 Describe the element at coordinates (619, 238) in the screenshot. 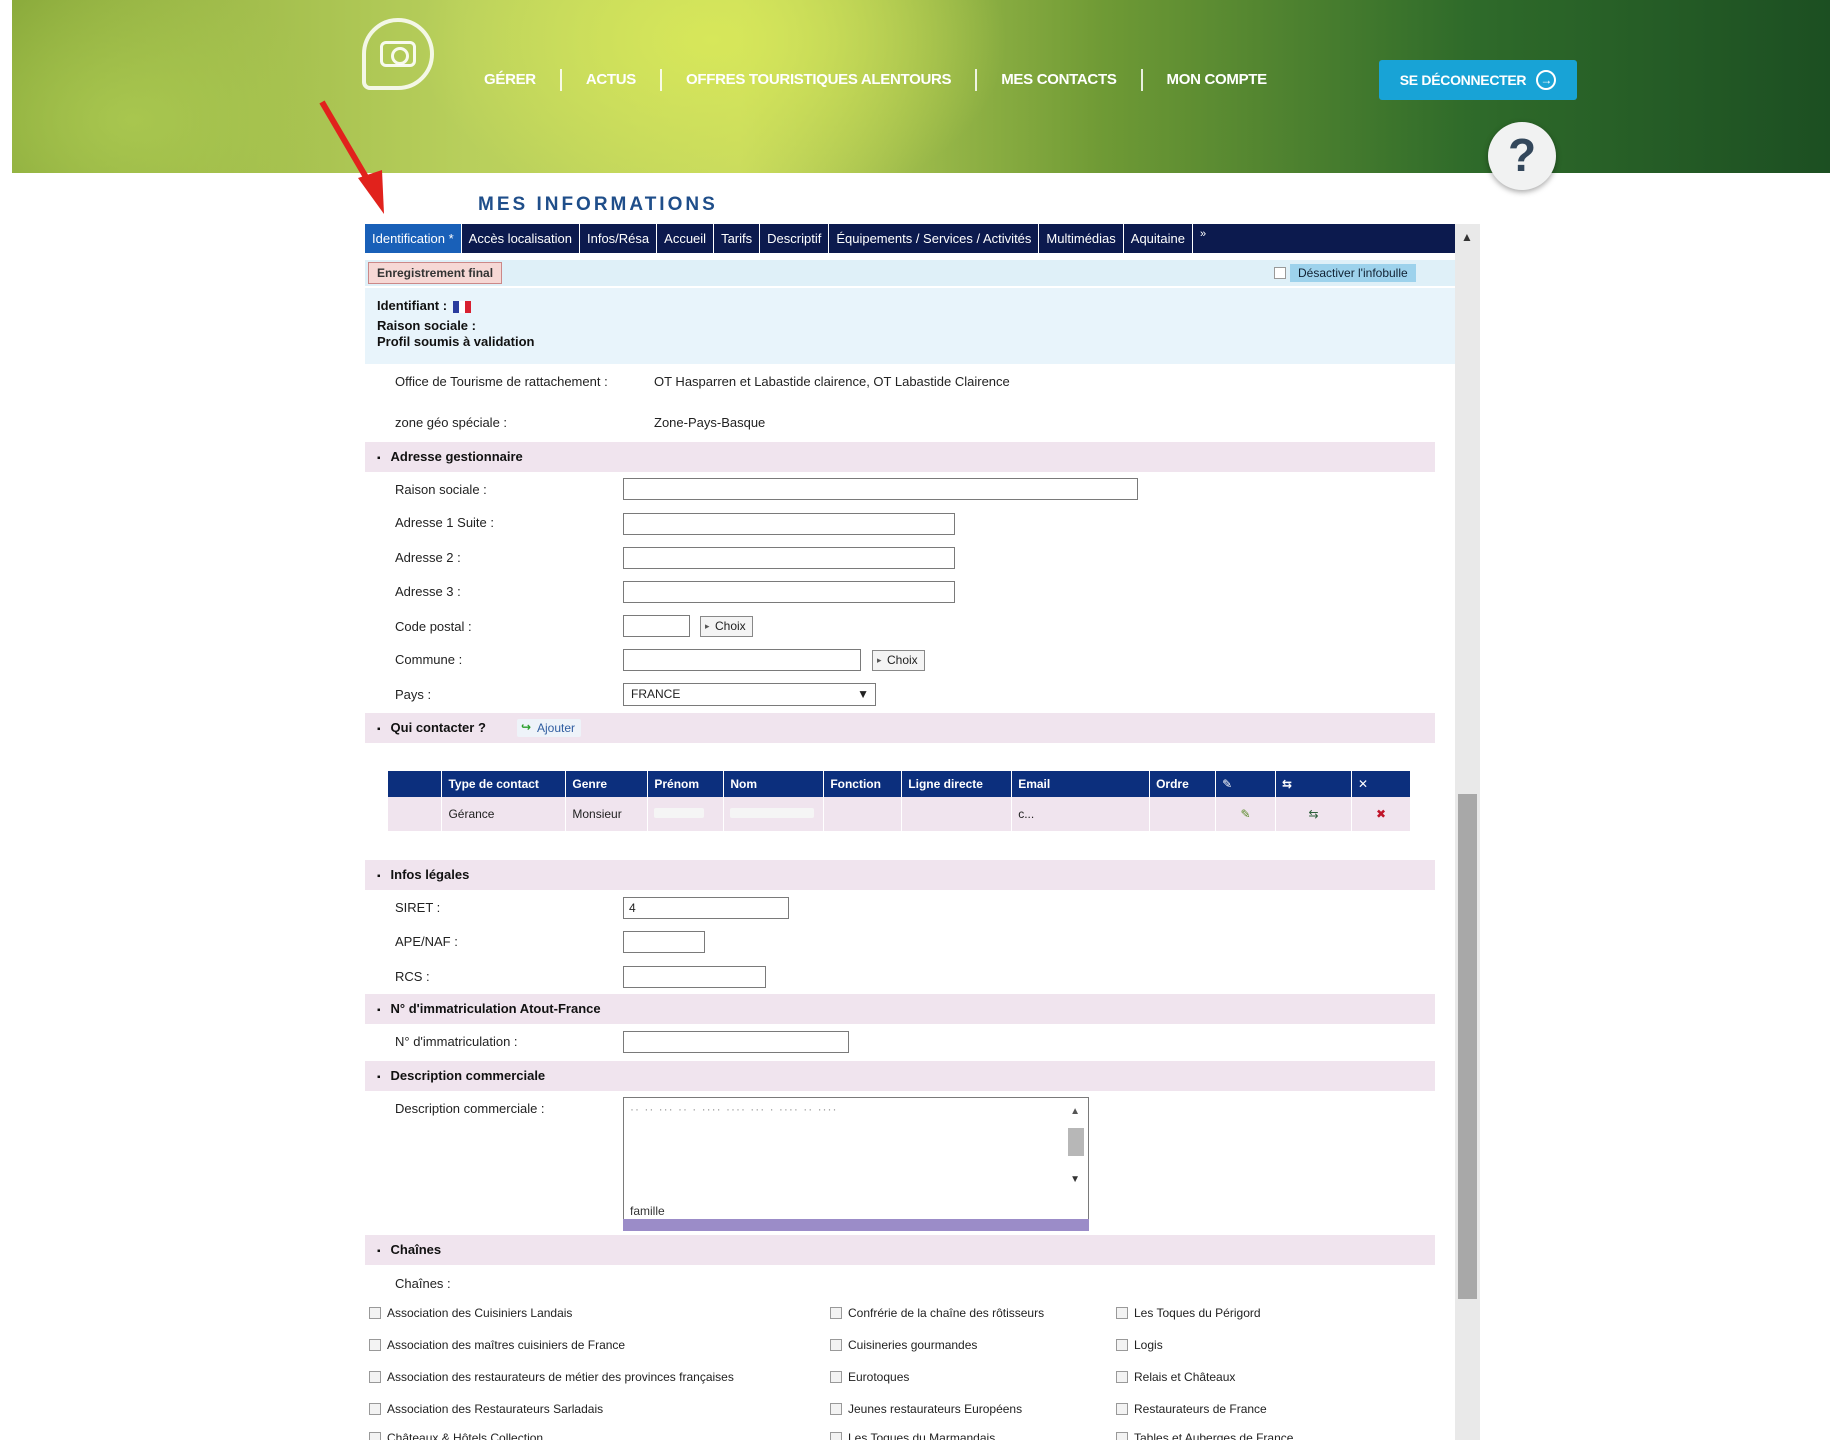

I see `tab-infos-resa: Infos/Résa` at that location.